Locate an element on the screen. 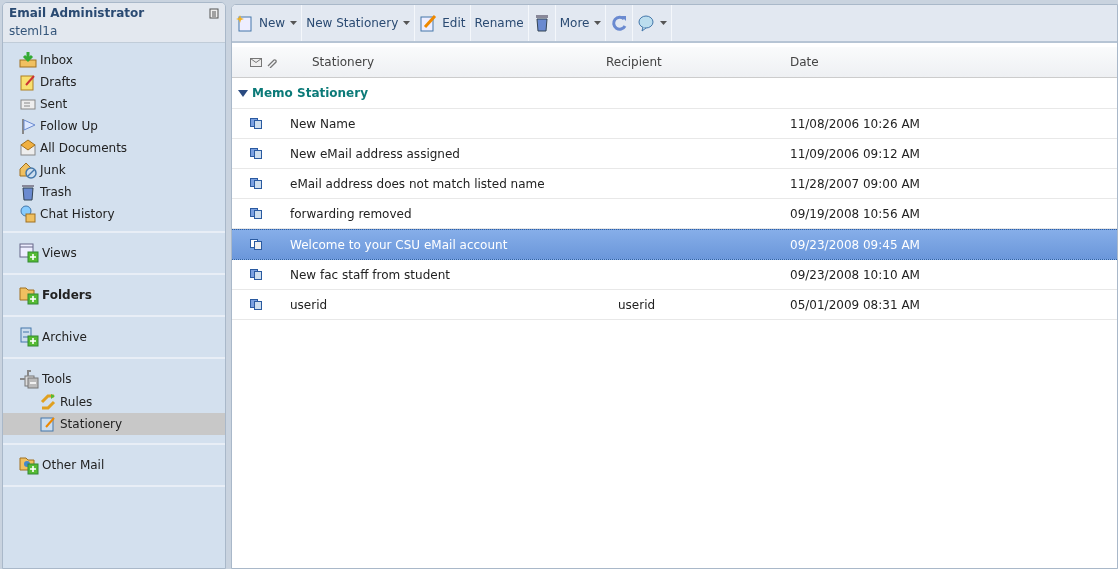 This screenshot has height=569, width=1118. inbox-icon is located at coordinates (28, 60).